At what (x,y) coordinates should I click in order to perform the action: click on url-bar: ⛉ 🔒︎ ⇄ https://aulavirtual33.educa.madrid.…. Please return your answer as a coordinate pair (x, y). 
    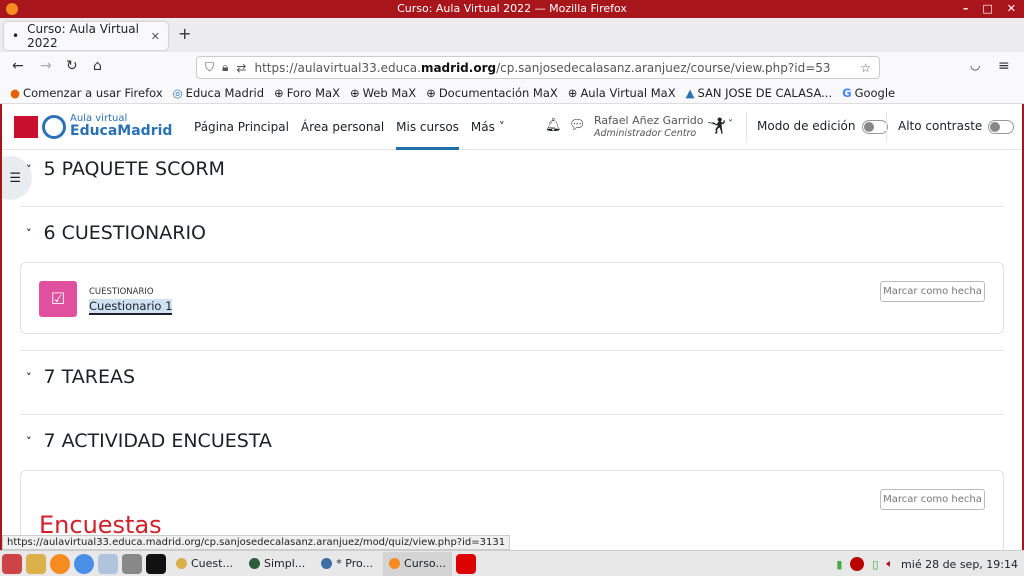
    Looking at the image, I should click on (538, 67).